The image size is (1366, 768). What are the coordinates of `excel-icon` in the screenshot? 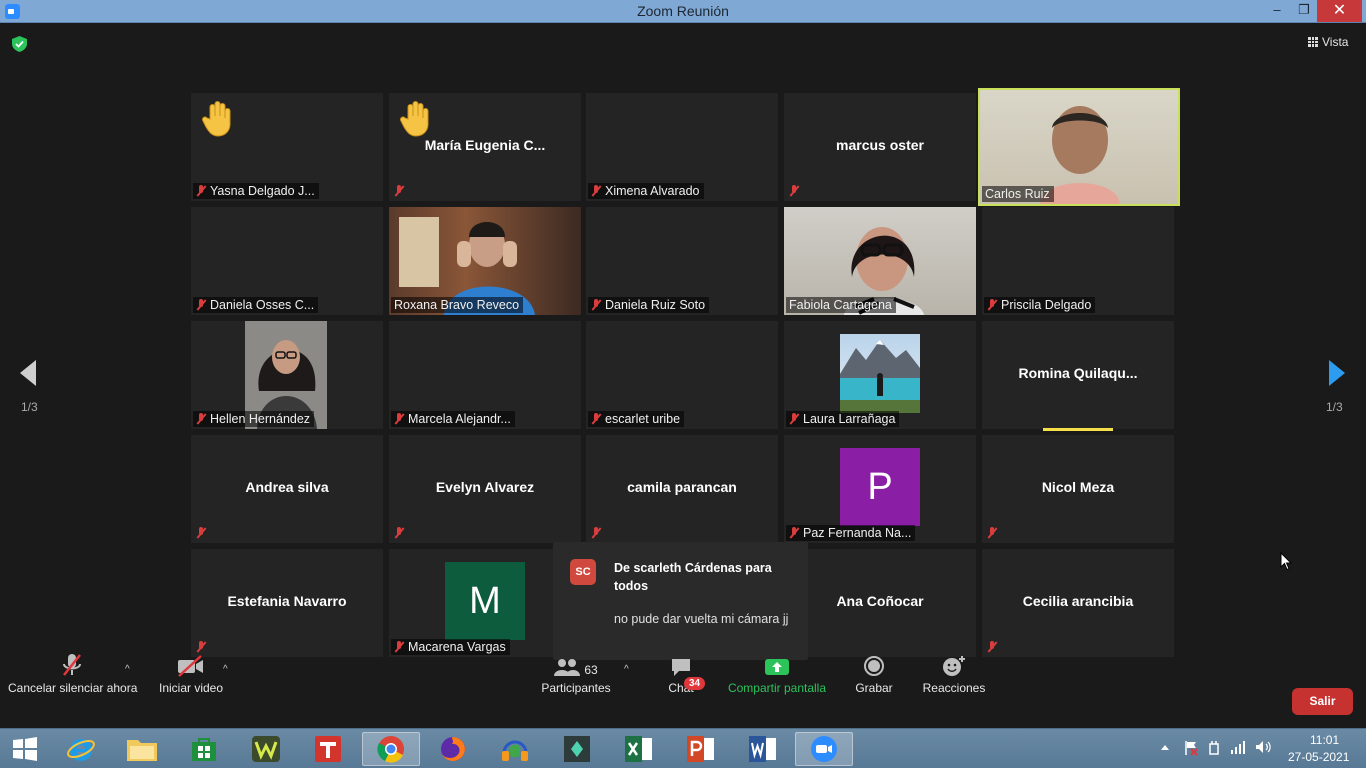 It's located at (638, 749).